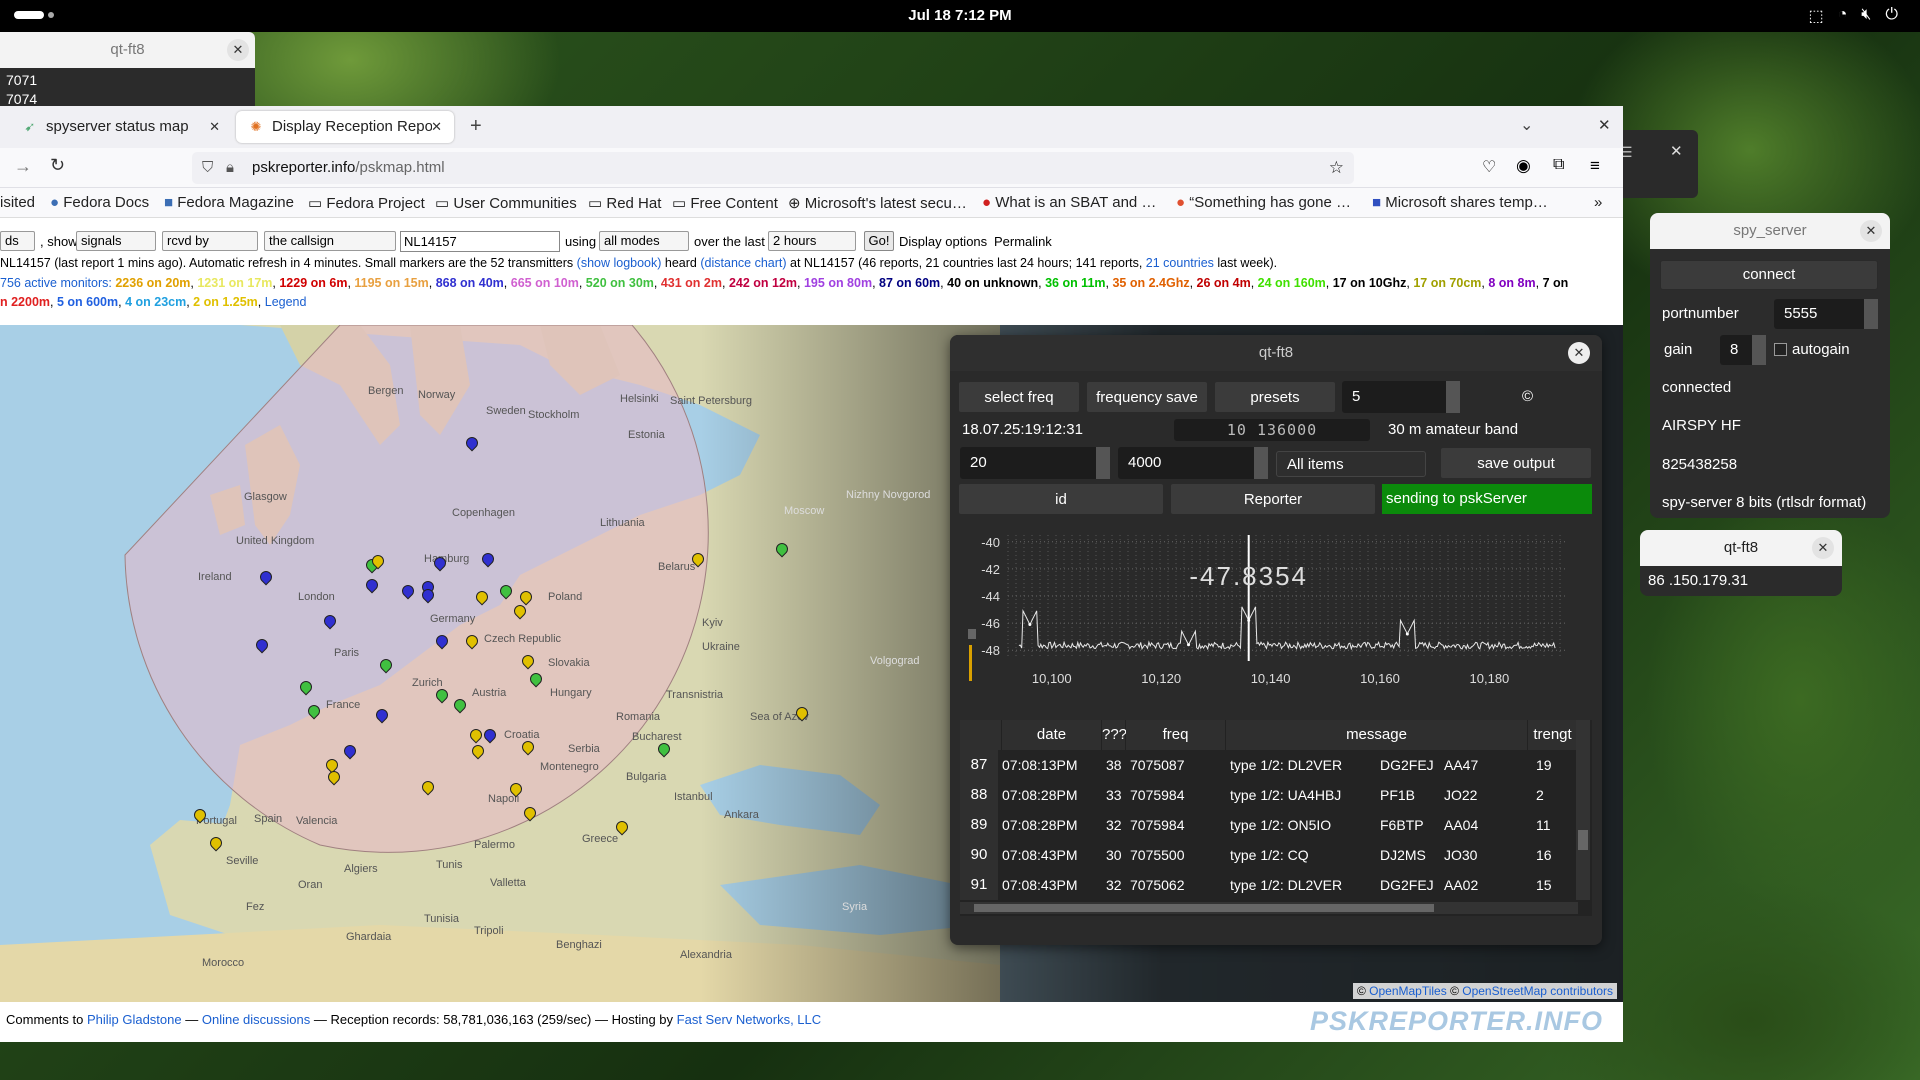  What do you see at coordinates (624, 203) in the screenshot?
I see `bookmark-item: ▭ Red Hat` at bounding box center [624, 203].